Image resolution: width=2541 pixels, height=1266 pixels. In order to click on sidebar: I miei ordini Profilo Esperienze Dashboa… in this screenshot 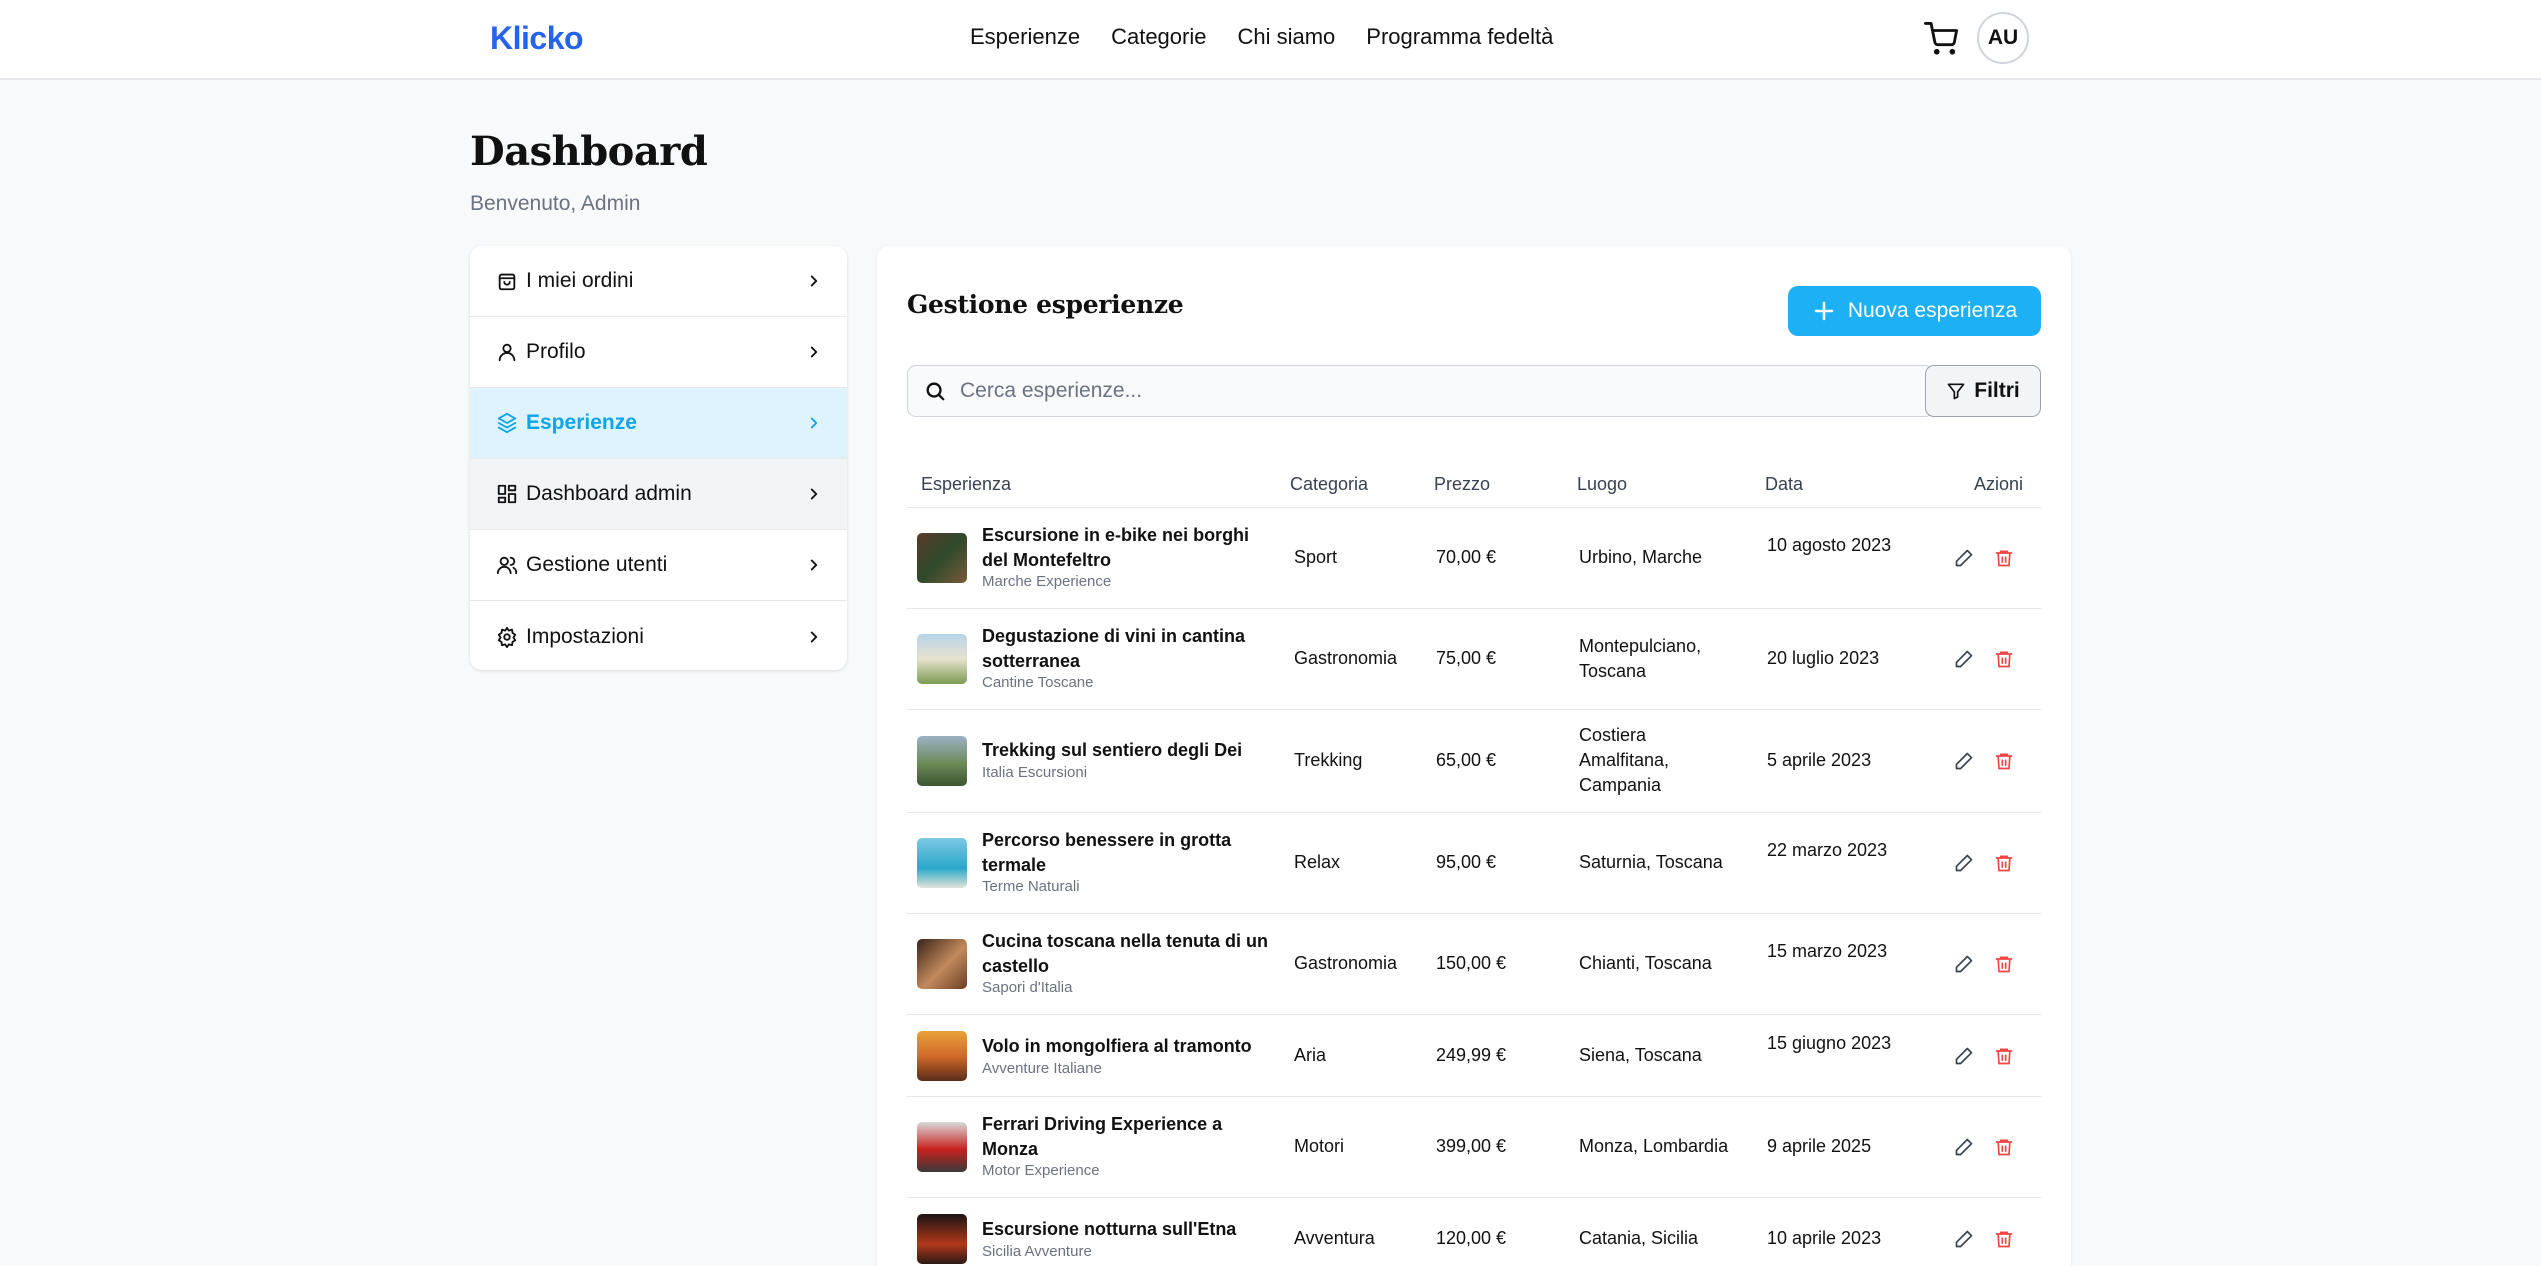, I will do `click(658, 458)`.